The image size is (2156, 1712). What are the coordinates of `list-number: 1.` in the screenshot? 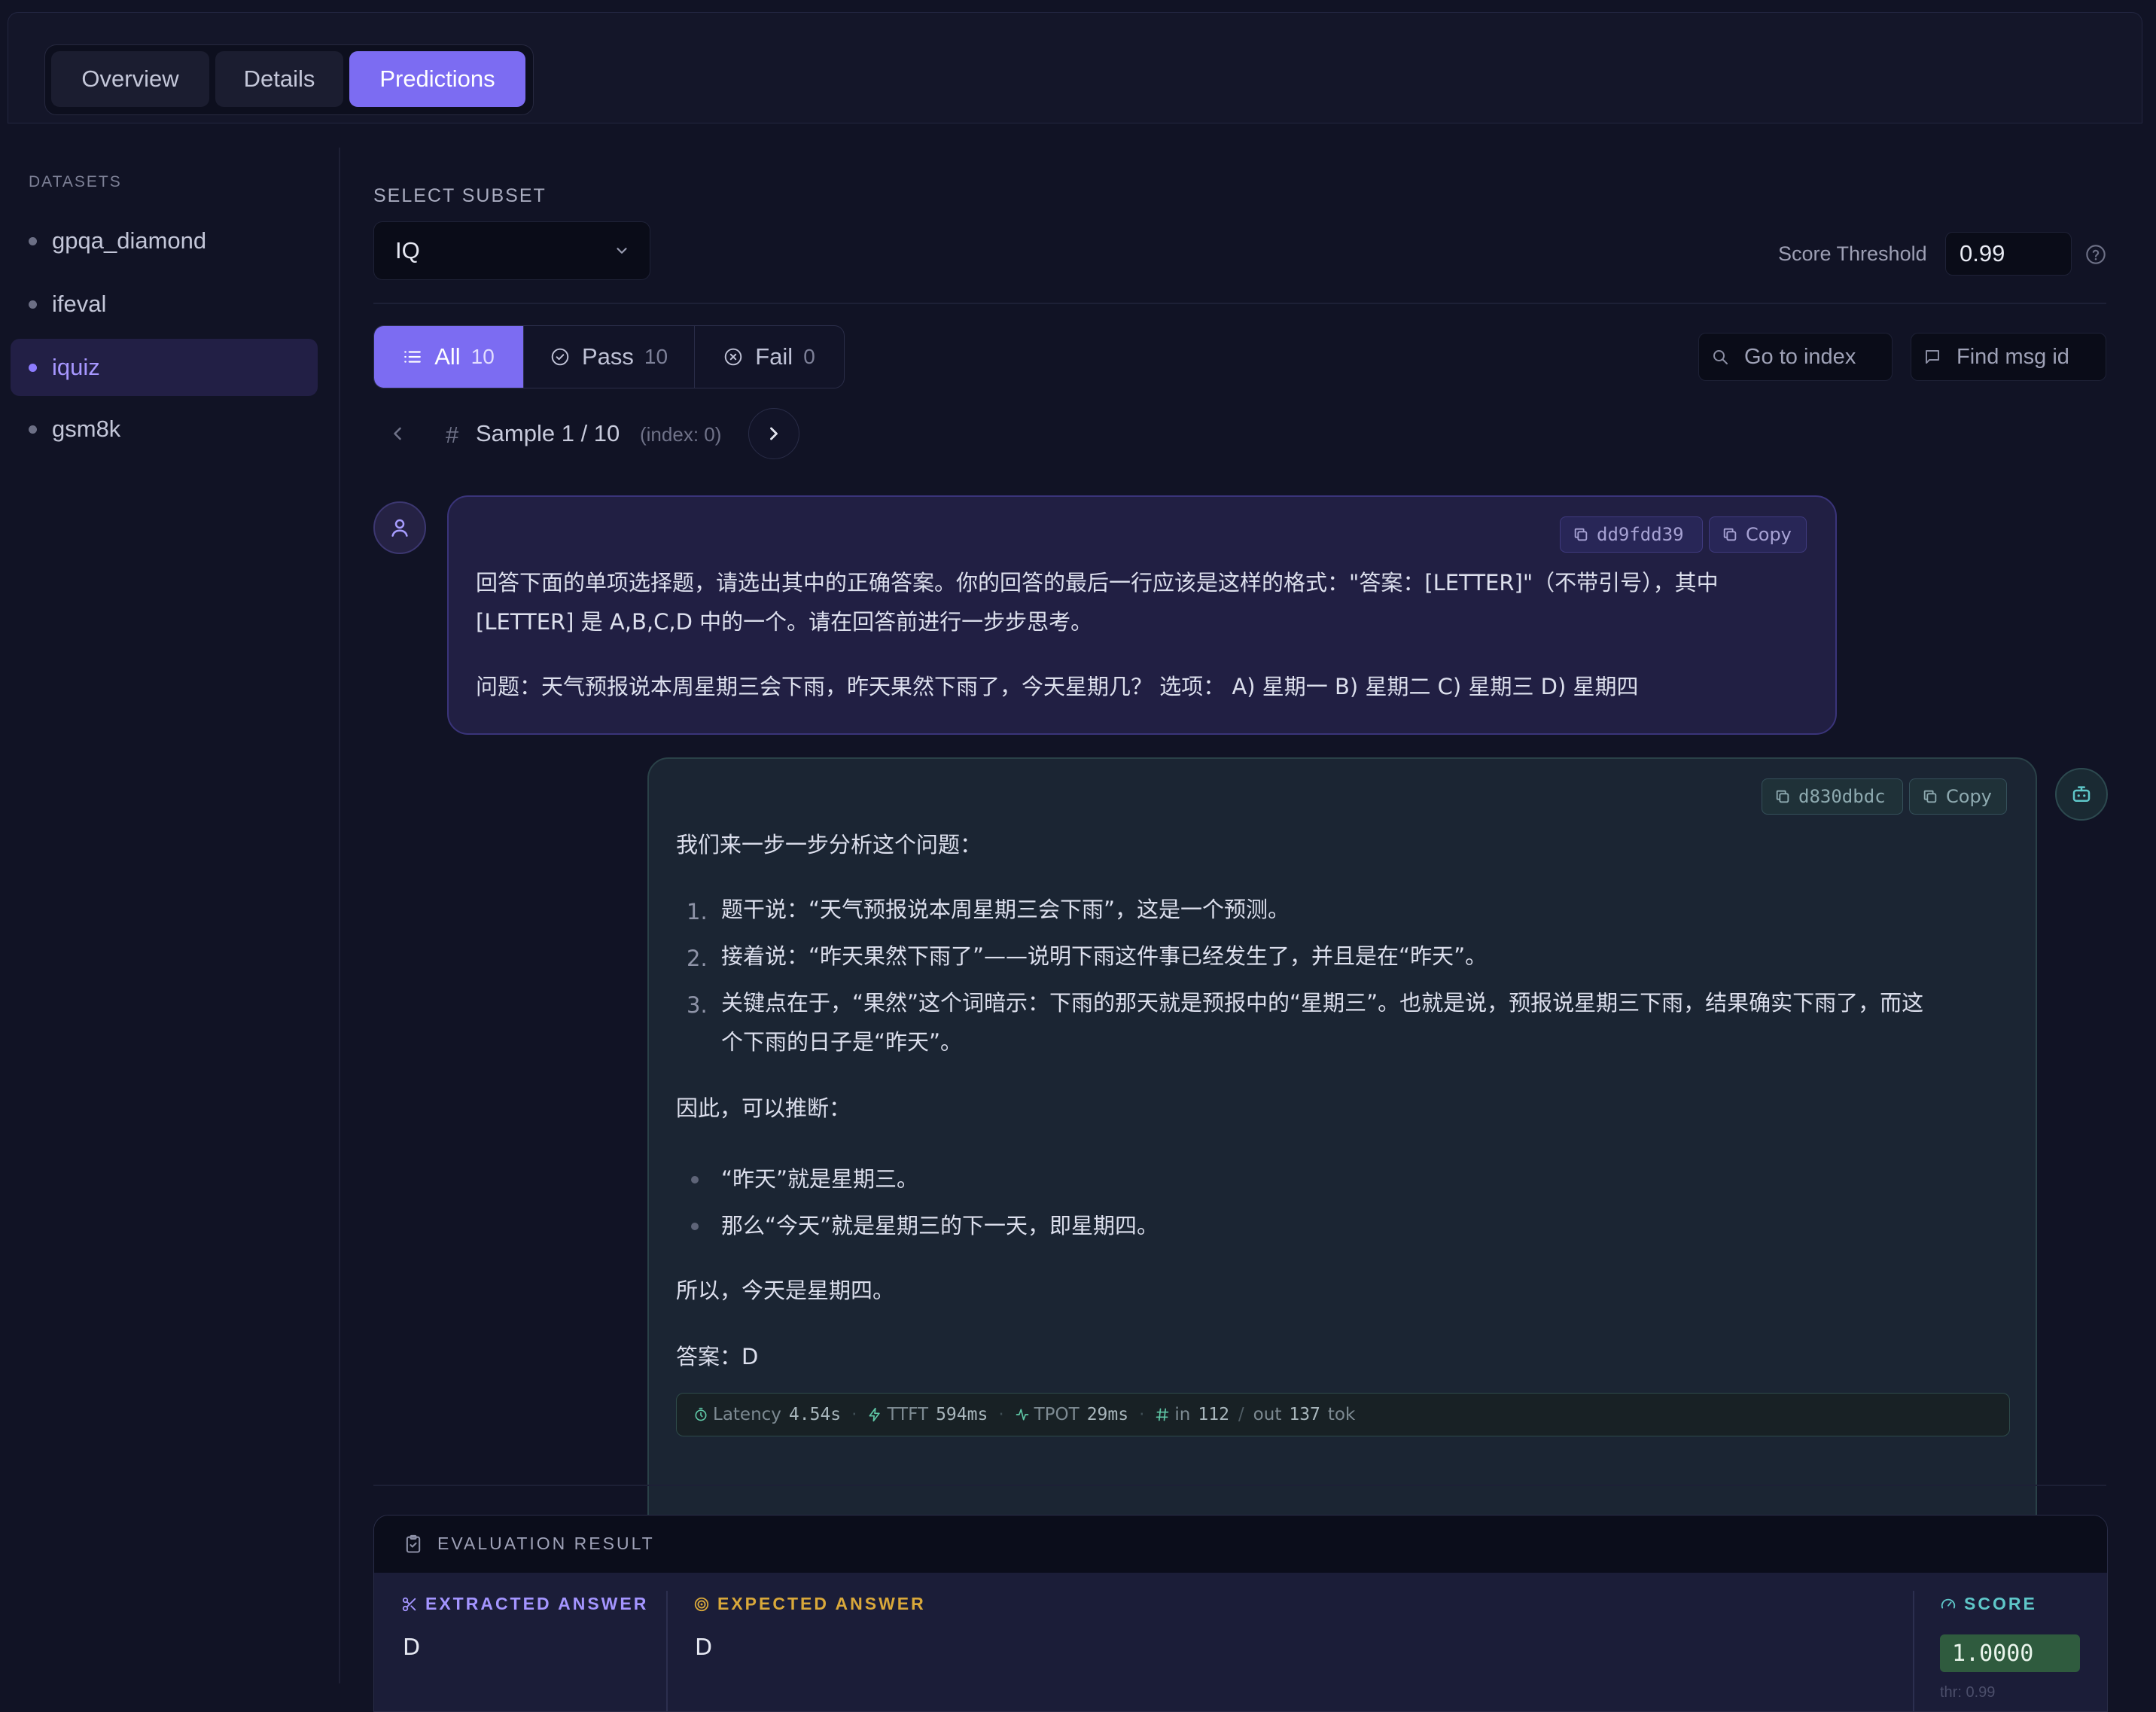 It's located at (698, 912).